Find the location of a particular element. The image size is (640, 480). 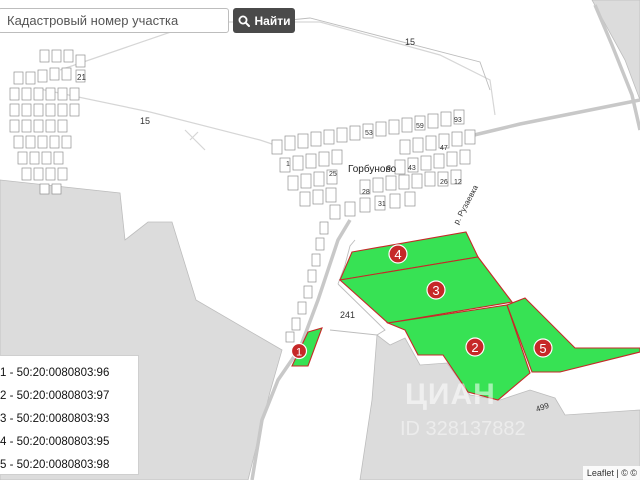

map-attribution: Leaflet | © © is located at coordinates (611, 473).